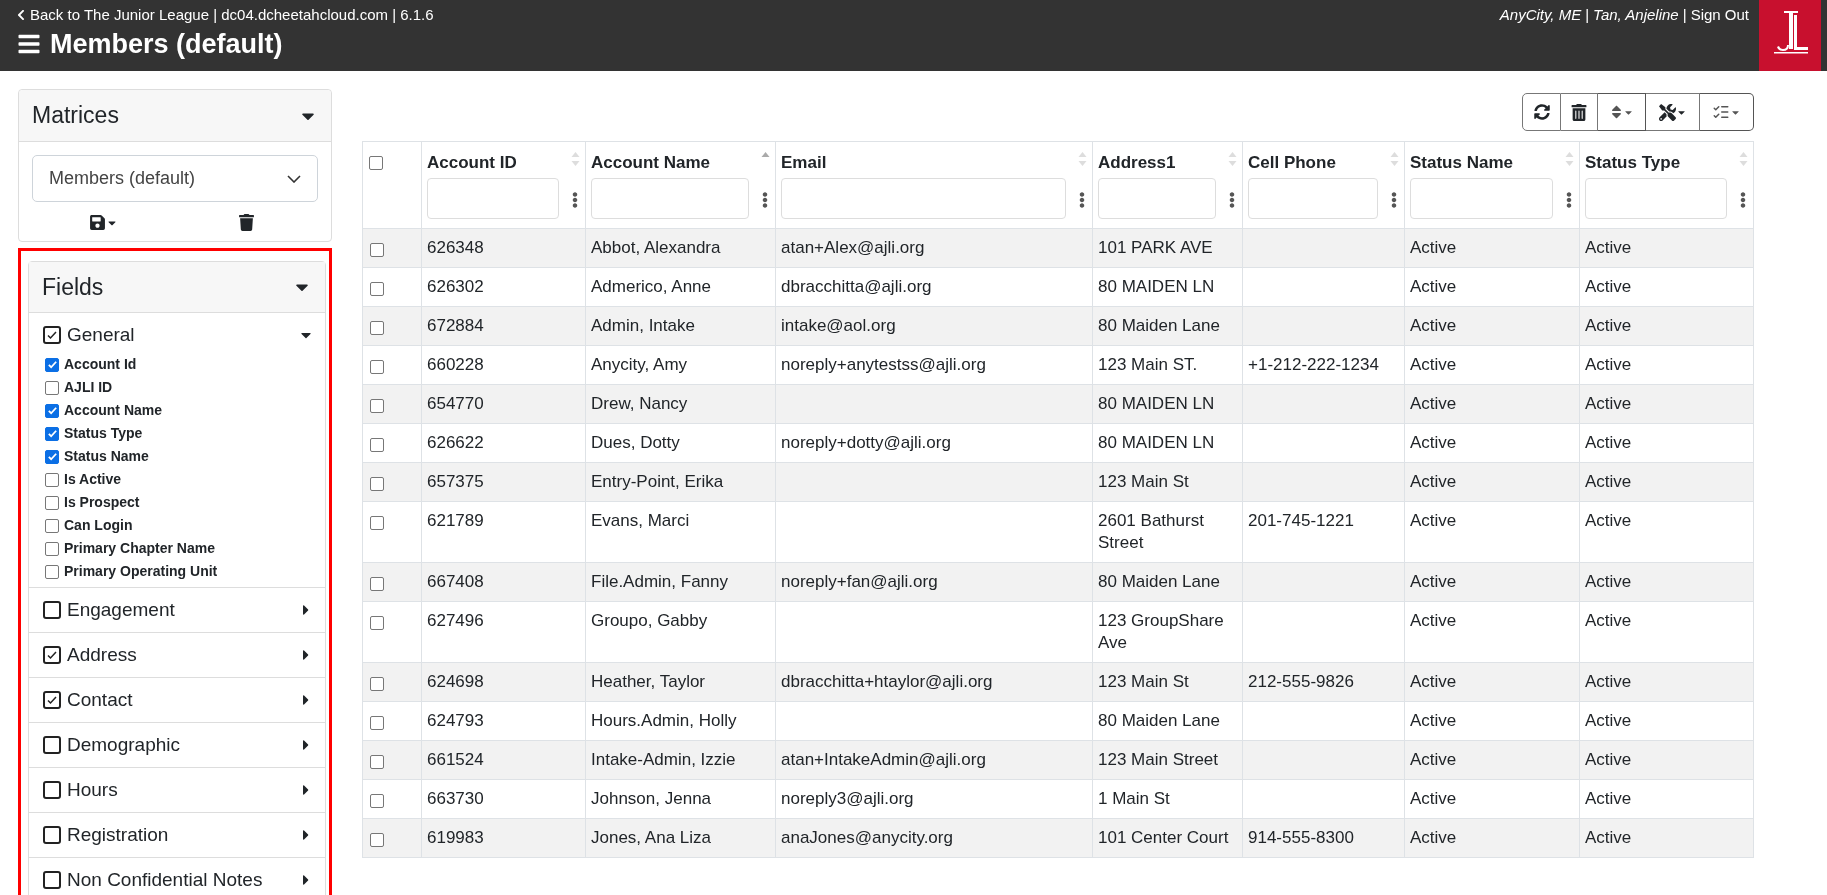 The height and width of the screenshot is (895, 1827). I want to click on column-header: Status Type, so click(1633, 163).